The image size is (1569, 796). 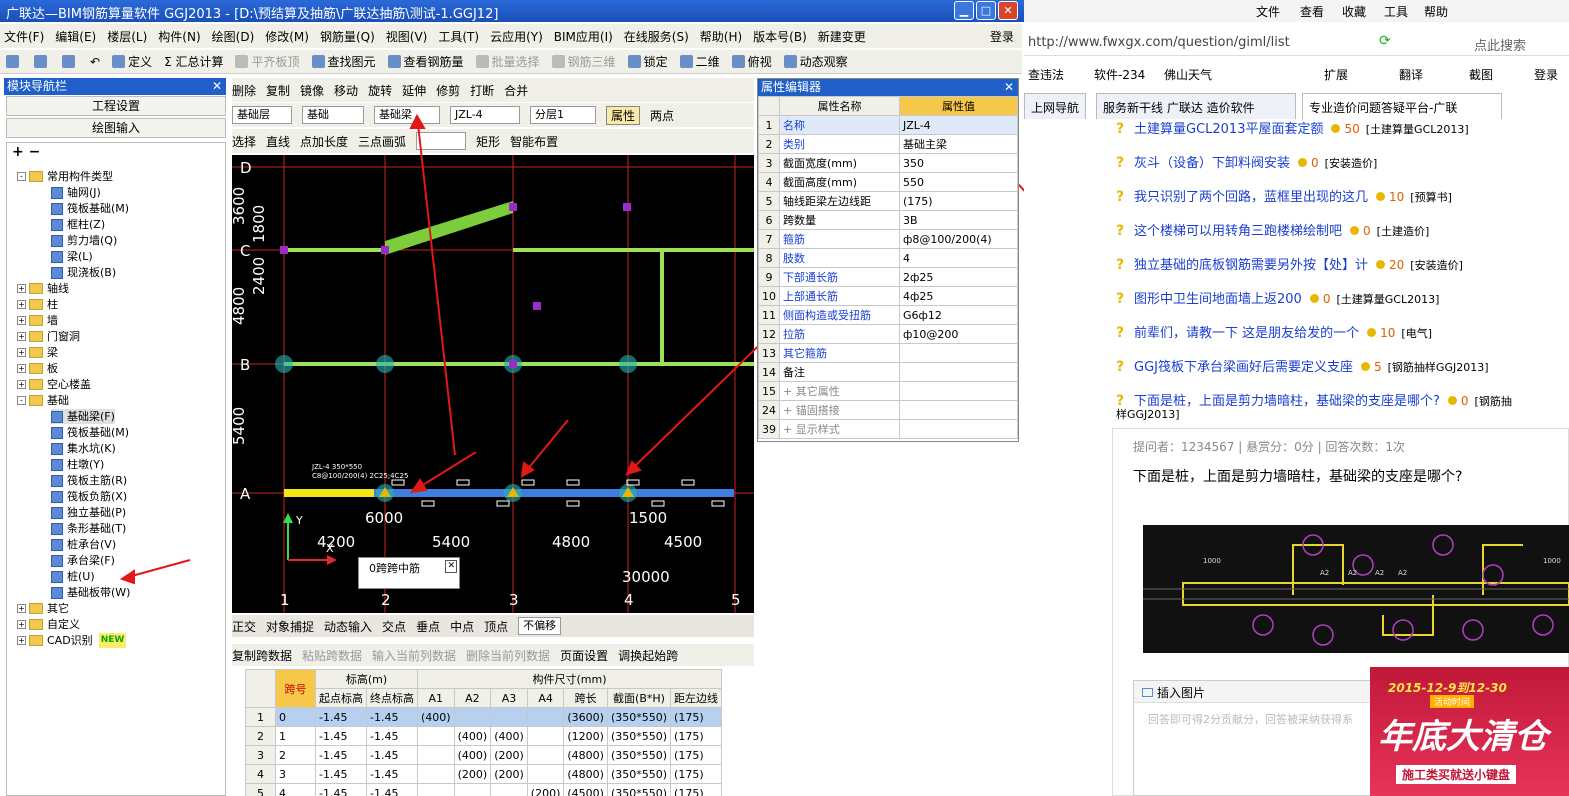 What do you see at coordinates (888, 334) in the screenshot?
I see `property-row: 12 拉筋 ф10@200` at bounding box center [888, 334].